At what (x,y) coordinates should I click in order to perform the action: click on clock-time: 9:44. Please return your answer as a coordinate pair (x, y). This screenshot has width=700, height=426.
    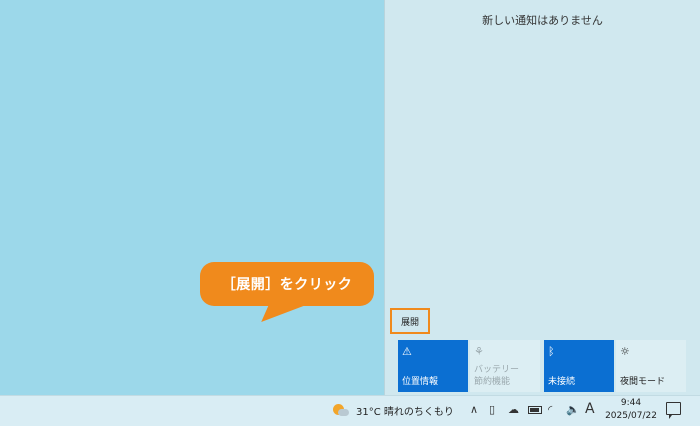
    Looking at the image, I should click on (631, 403).